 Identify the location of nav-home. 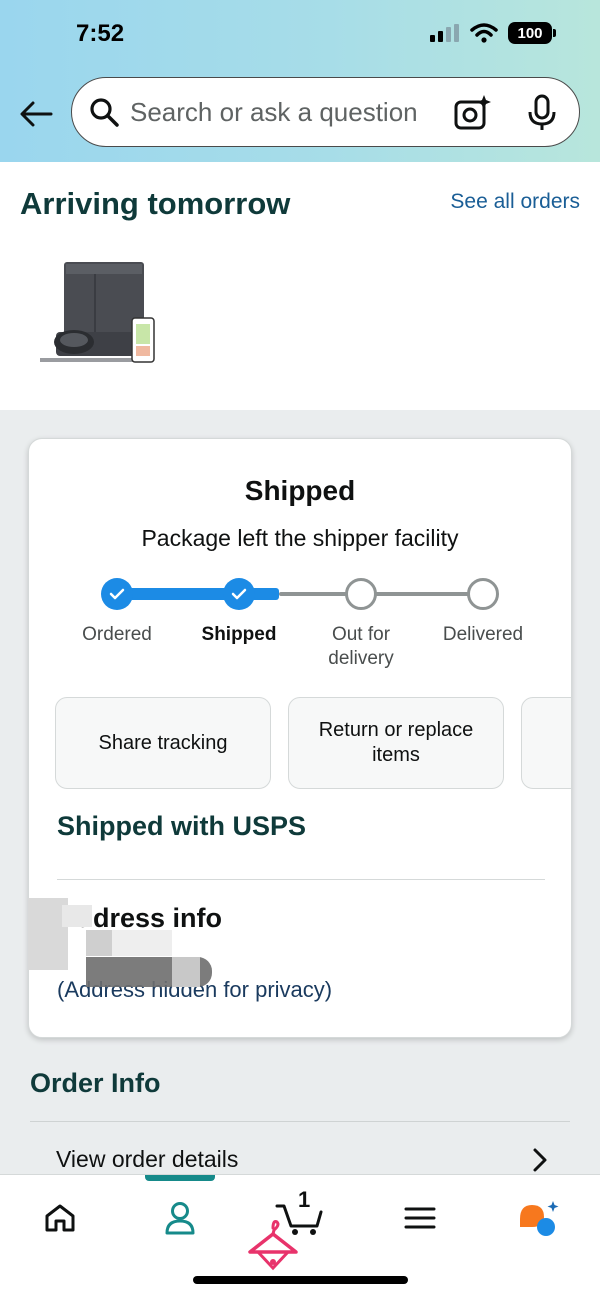
(60, 1218).